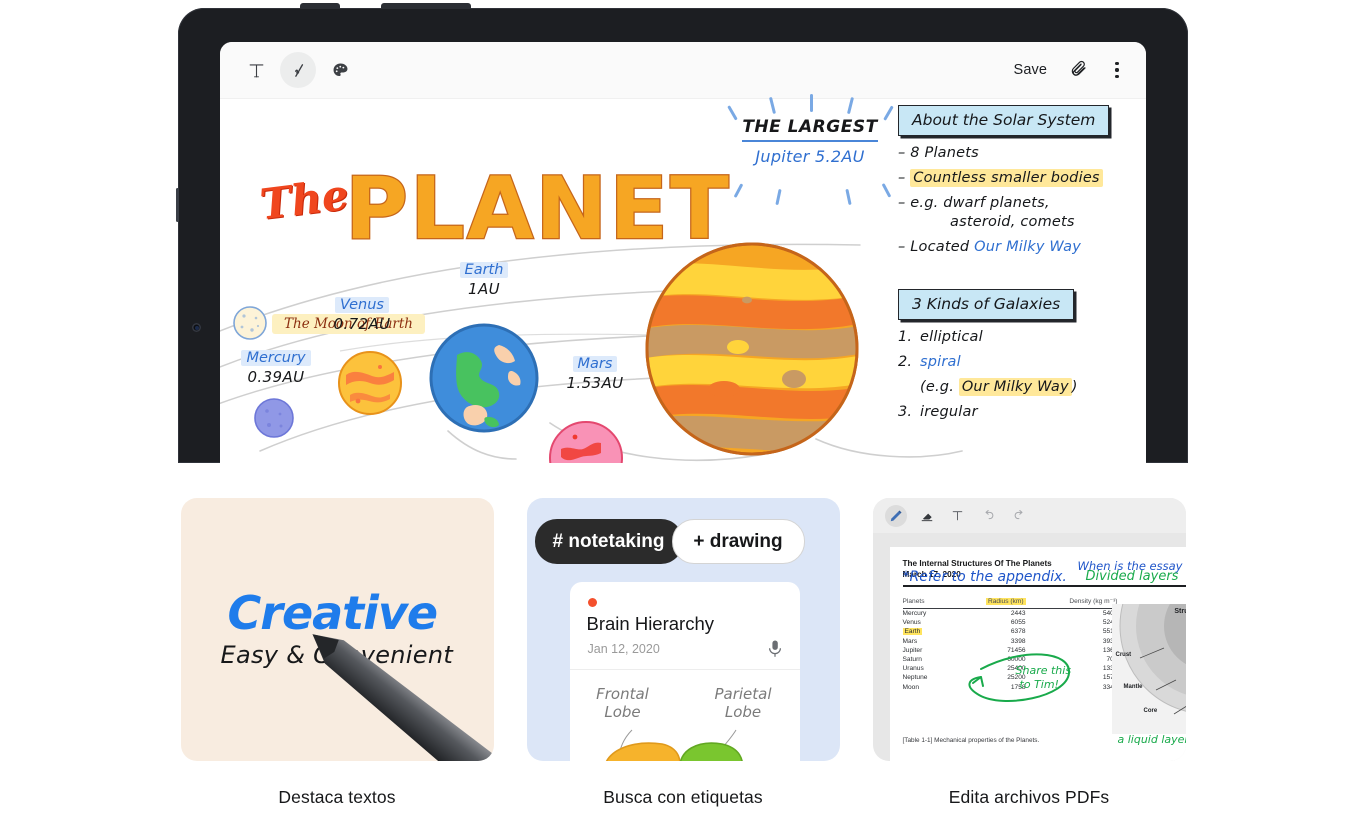 The width and height of the screenshot is (1366, 832). Describe the element at coordinates (974, 203) in the screenshot. I see `note-line: – e.g. dwarf planets,` at that location.